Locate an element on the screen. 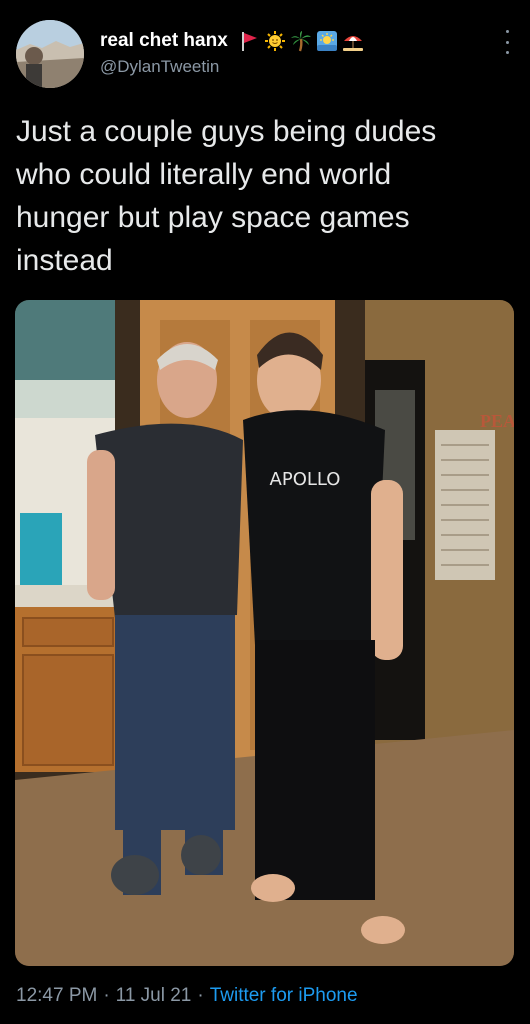  shirt-print-text: APOLLO is located at coordinates (305, 479).